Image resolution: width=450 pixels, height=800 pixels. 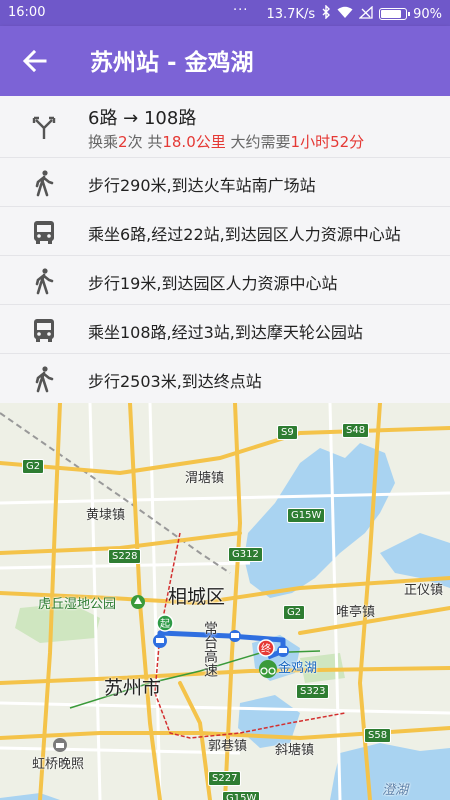 I want to click on shield-s48: S48, so click(x=356, y=430).